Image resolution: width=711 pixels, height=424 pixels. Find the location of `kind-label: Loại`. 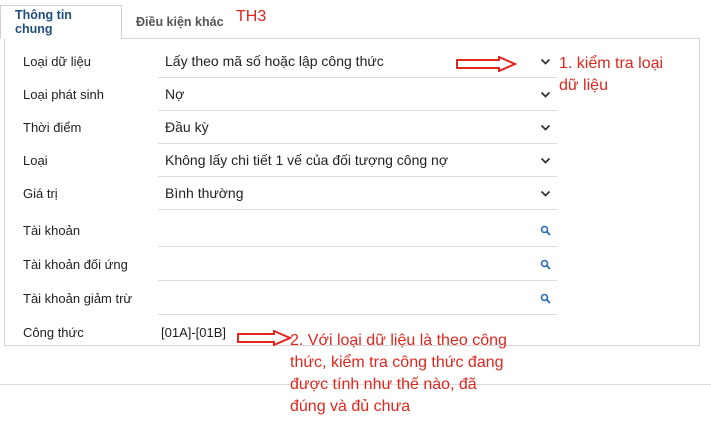

kind-label: Loại is located at coordinates (35, 160).